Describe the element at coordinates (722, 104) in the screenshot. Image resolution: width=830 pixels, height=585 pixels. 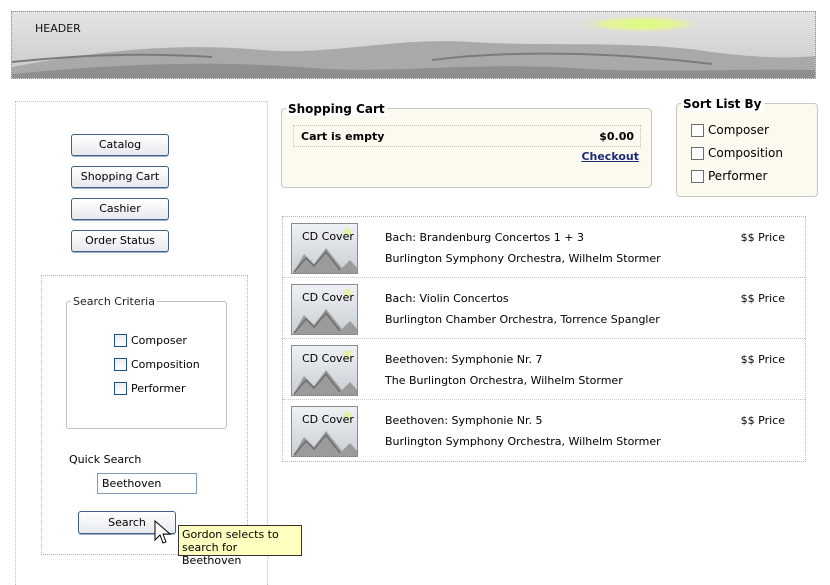
I see `sort-list-title: Sort List By` at that location.